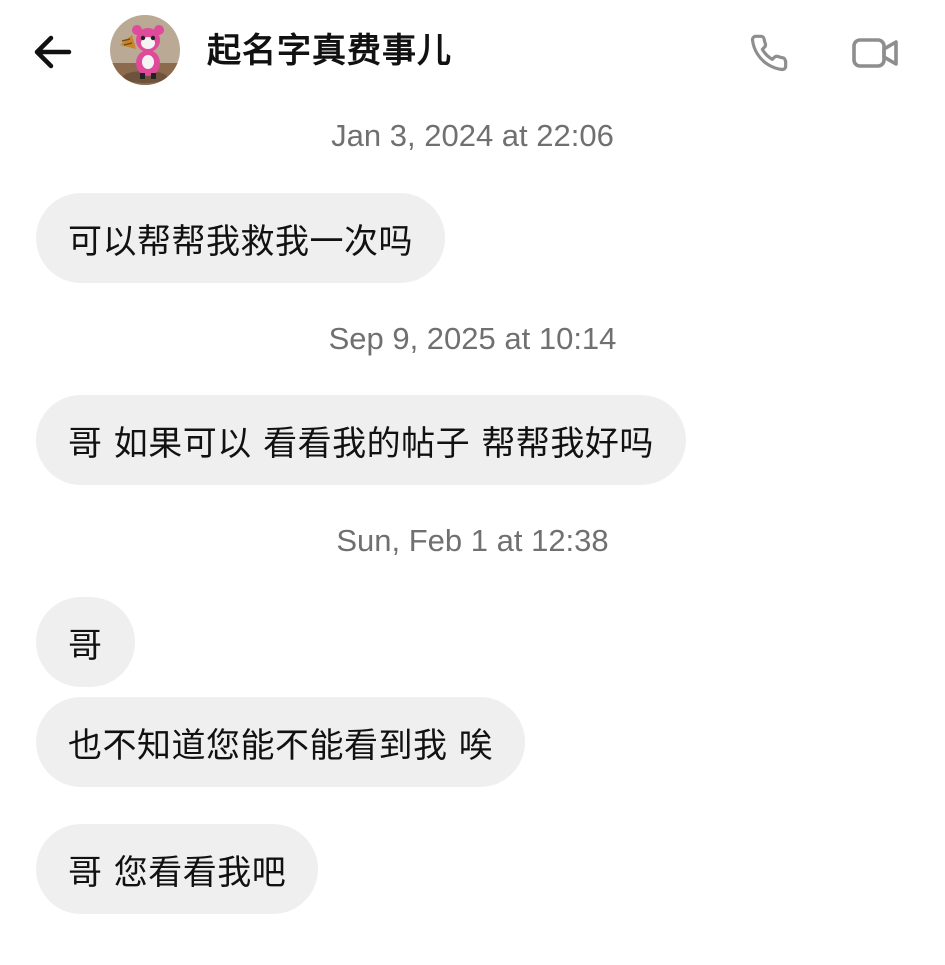 This screenshot has height=965, width=945. I want to click on timestamp: Jan 3, 2024 at 22:06, so click(472, 135).